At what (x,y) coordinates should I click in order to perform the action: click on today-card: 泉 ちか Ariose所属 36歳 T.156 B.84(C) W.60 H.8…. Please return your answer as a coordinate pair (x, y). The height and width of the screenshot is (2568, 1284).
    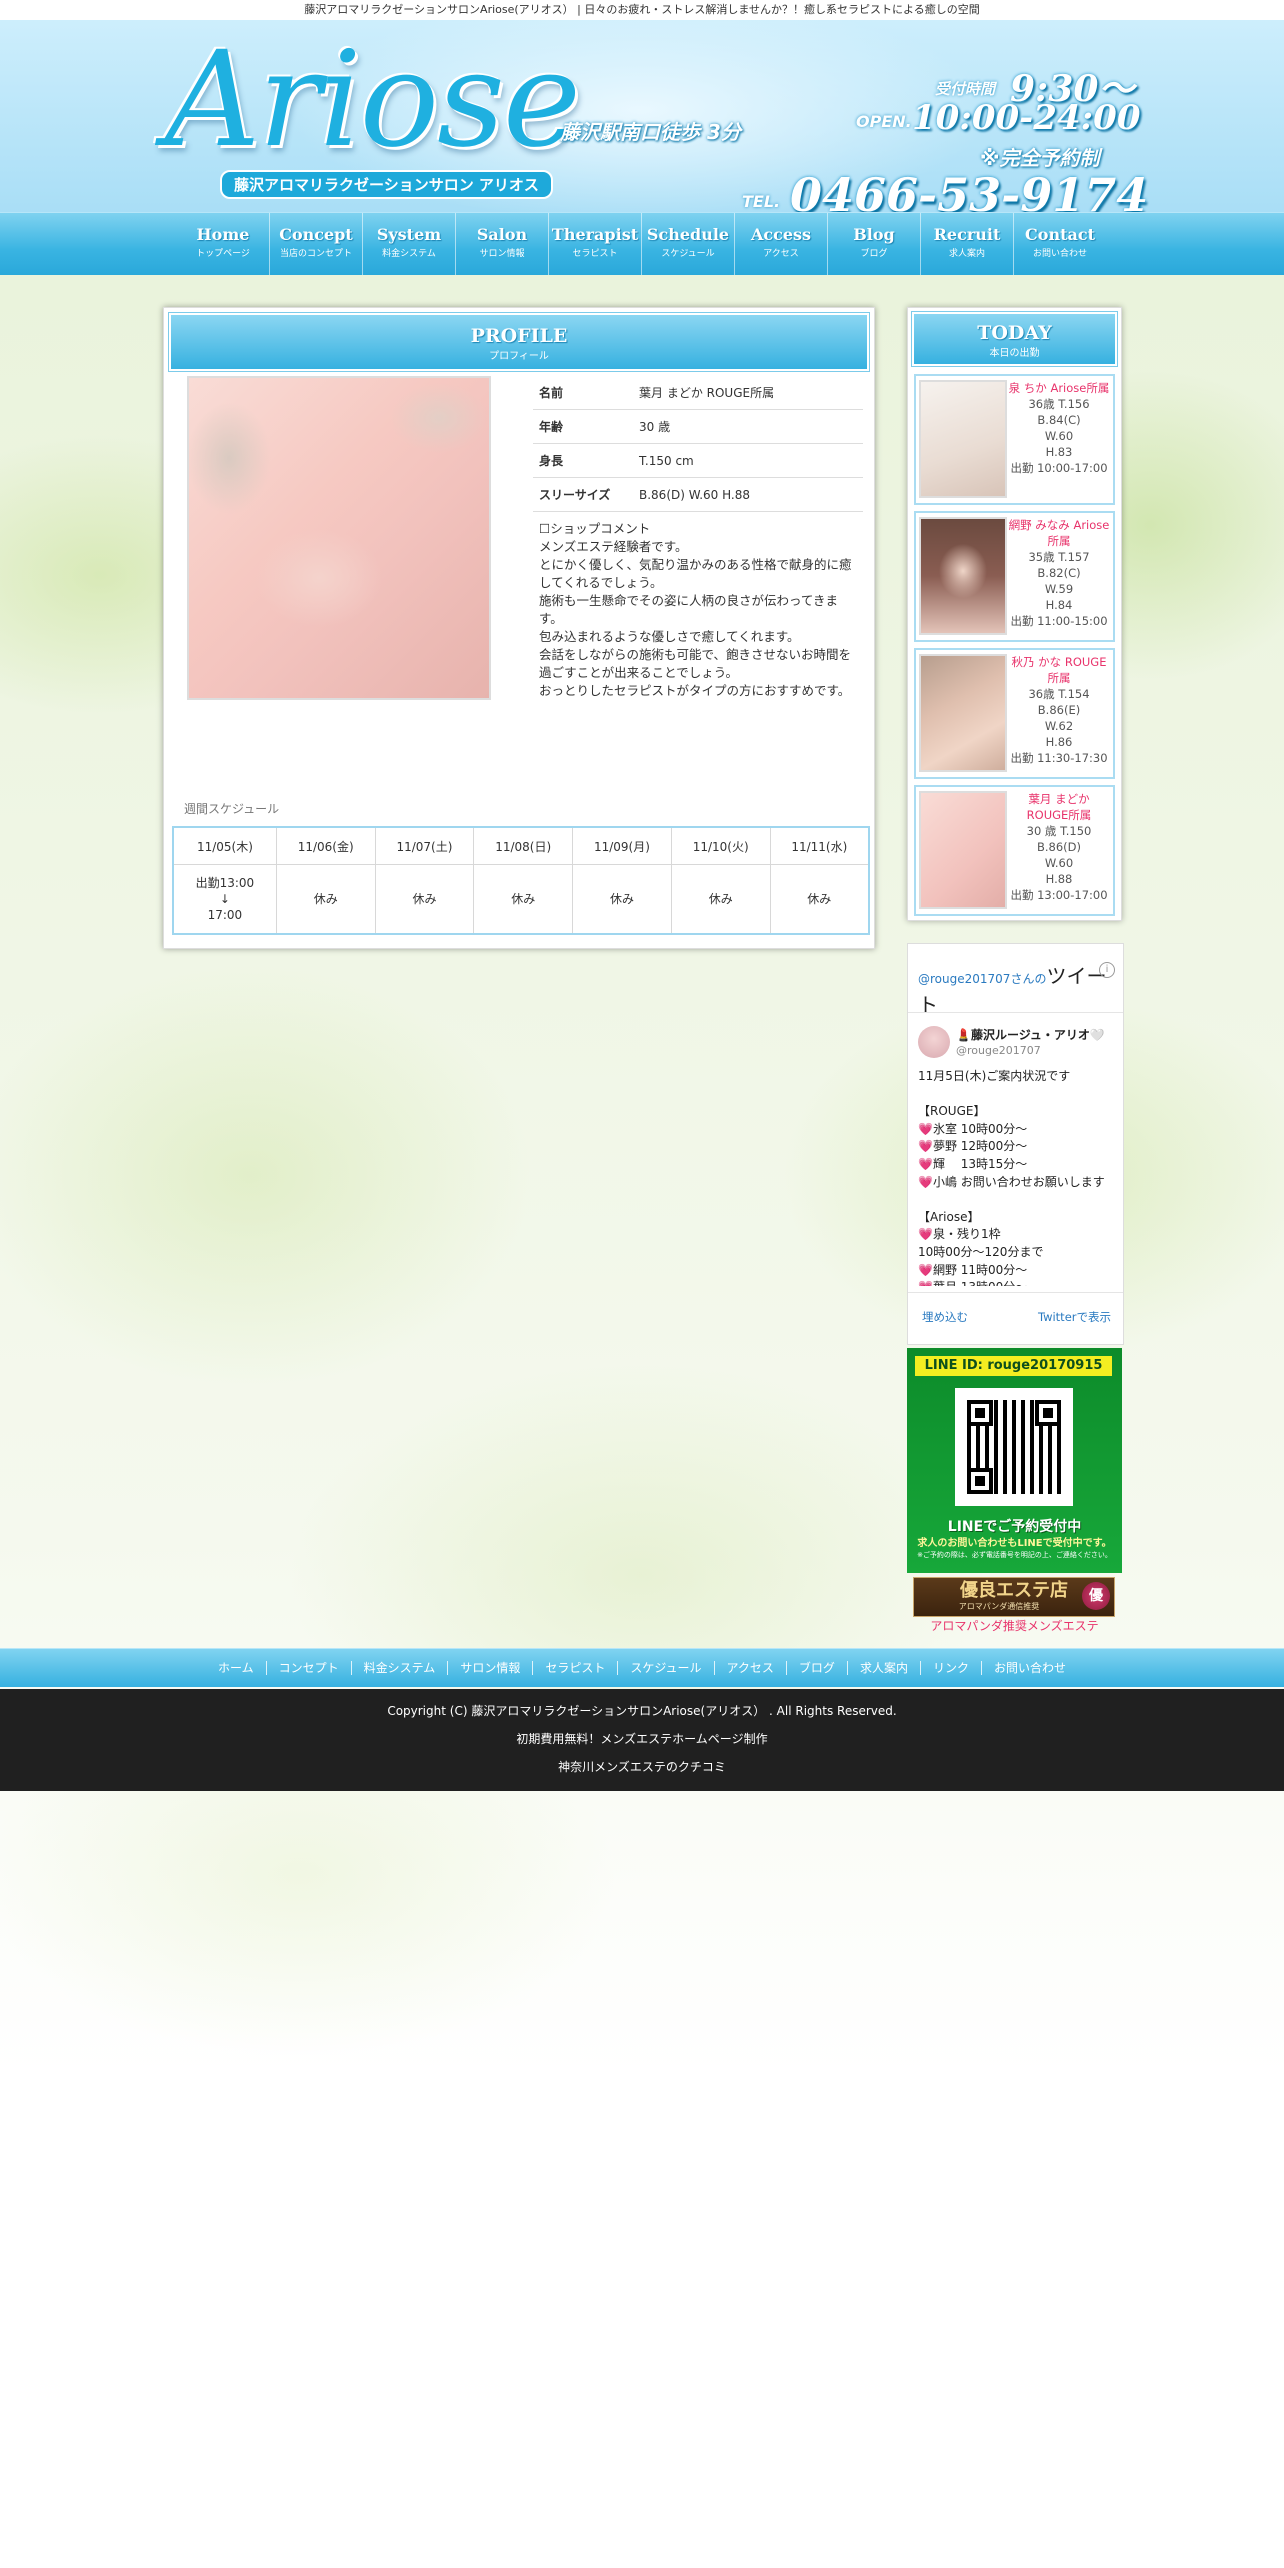
    Looking at the image, I should click on (1014, 439).